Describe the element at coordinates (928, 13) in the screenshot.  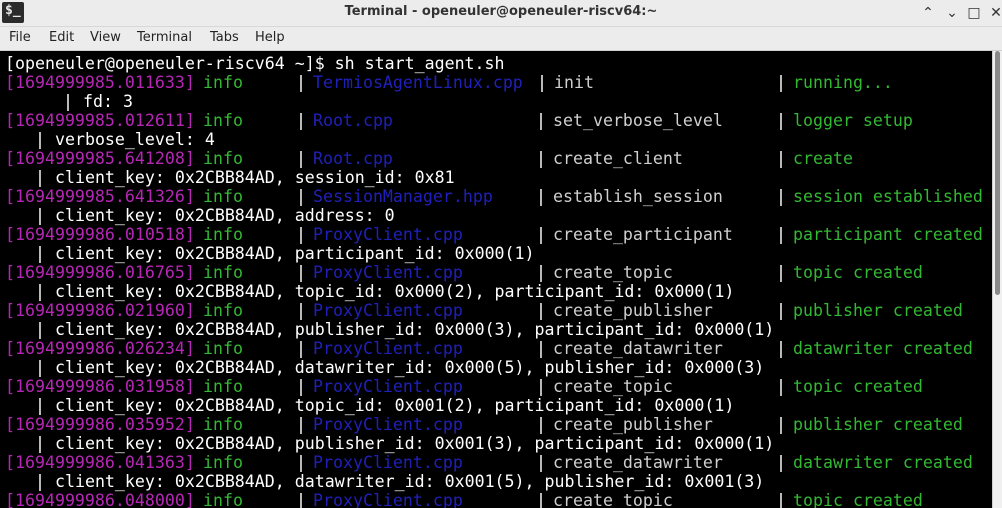
I see `minimize-button: ⌃` at that location.